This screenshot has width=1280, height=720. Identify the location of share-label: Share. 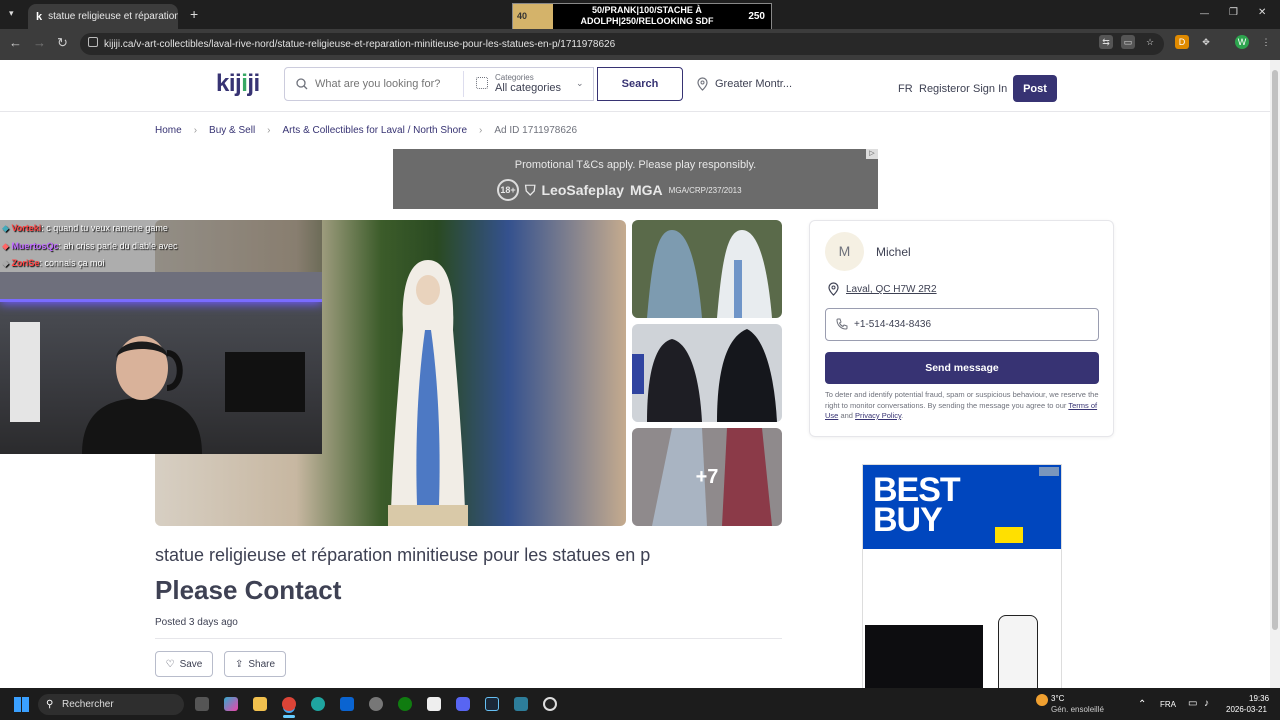
(262, 664).